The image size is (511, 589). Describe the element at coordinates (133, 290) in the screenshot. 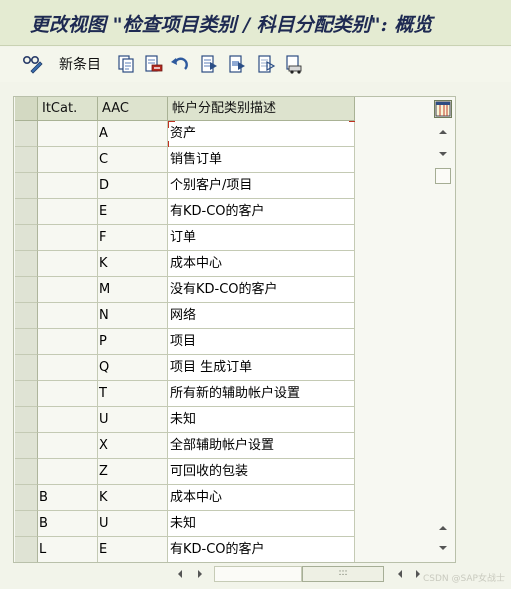

I see `aac-cell: M` at that location.